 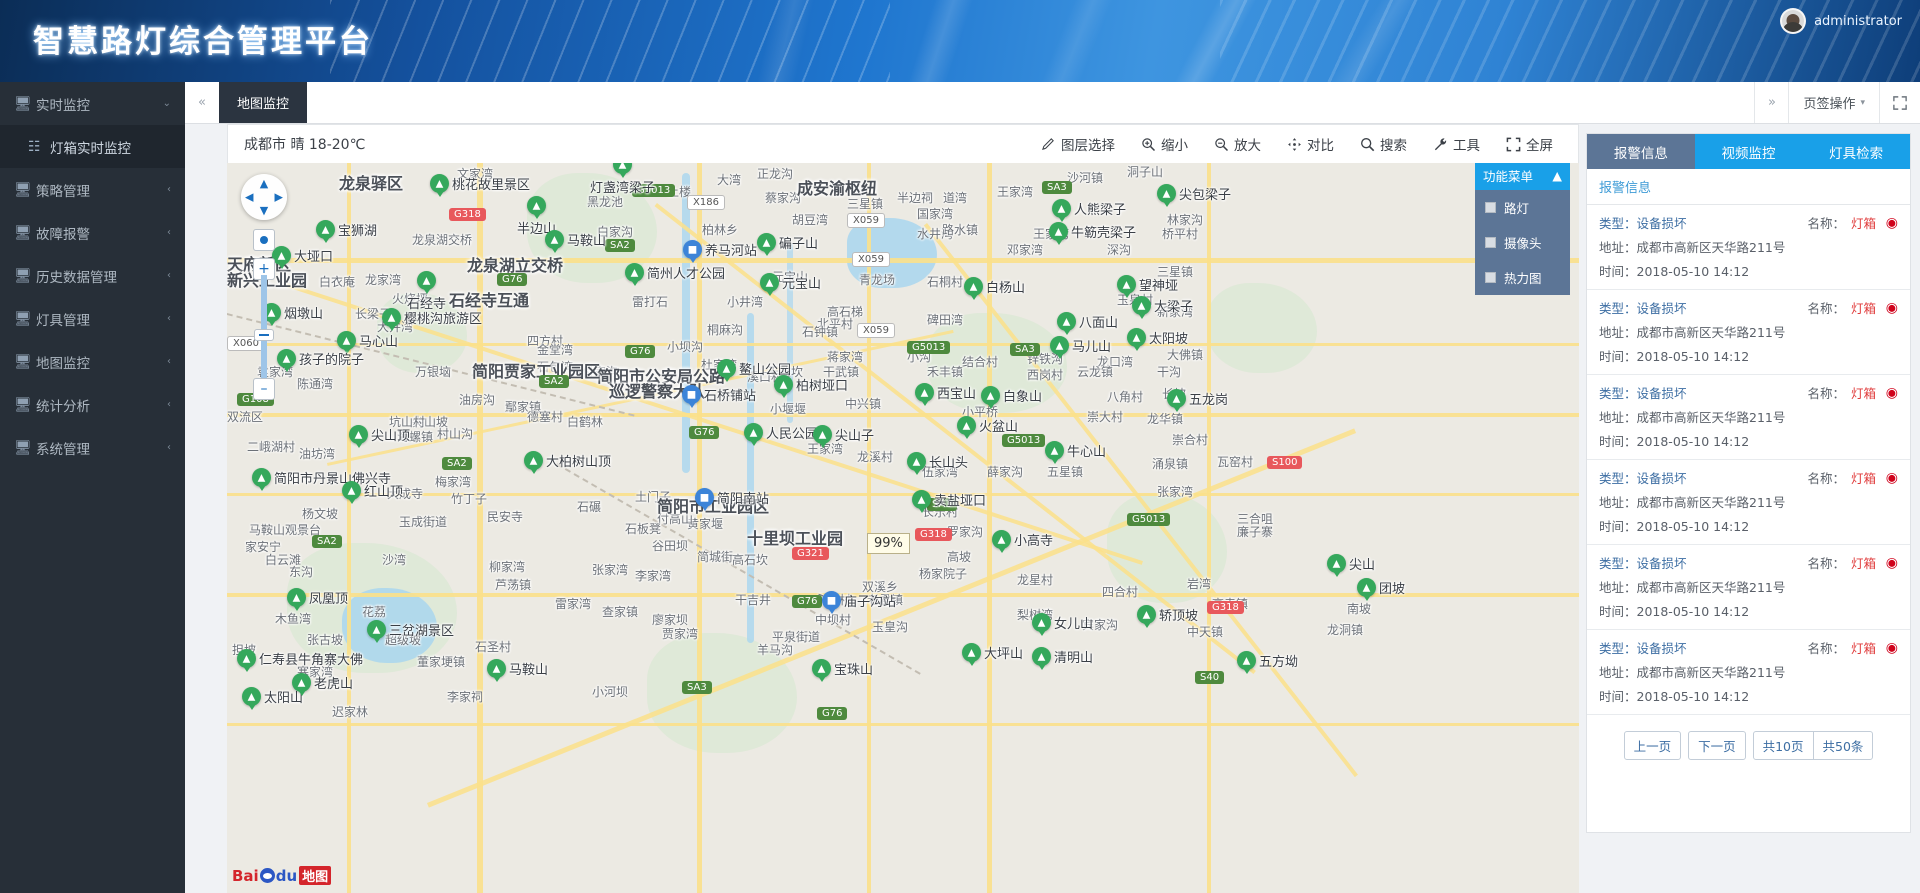 I want to click on map-poi-marker: ▲ 烟墩山, so click(x=292, y=312).